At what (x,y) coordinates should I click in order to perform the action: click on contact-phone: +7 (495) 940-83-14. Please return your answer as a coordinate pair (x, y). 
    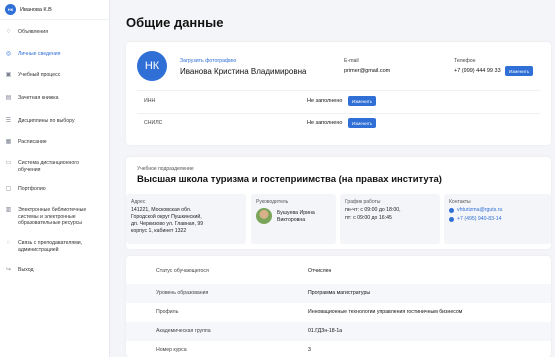
    Looking at the image, I should click on (479, 219).